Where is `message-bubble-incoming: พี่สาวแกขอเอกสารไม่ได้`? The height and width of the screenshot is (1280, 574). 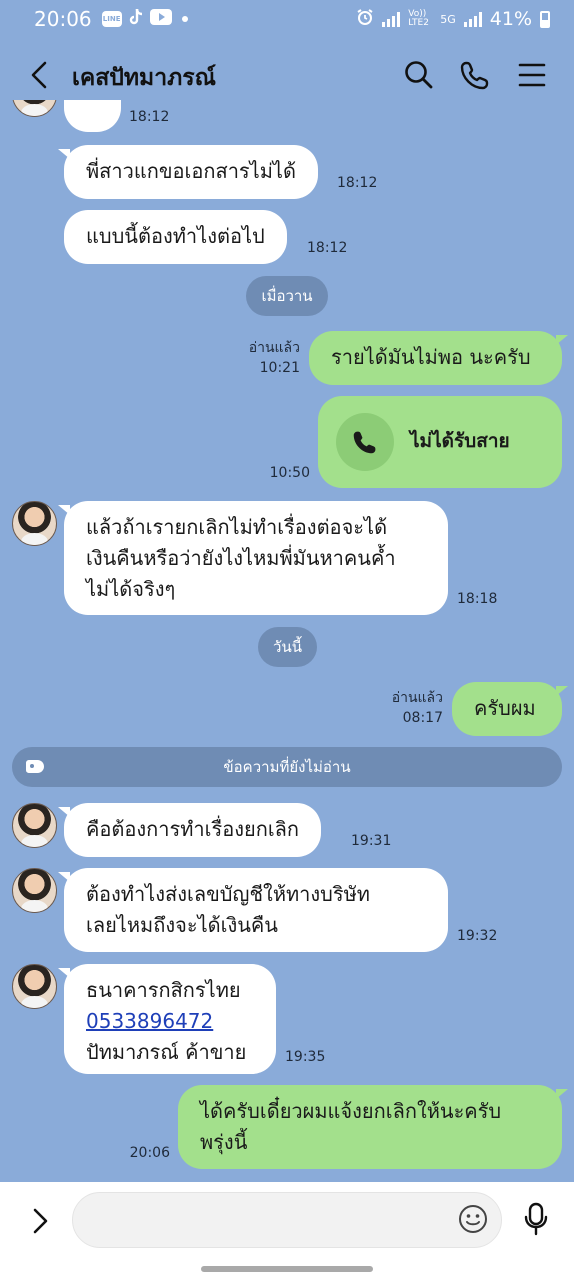 message-bubble-incoming: พี่สาวแกขอเอกสารไม่ได้ is located at coordinates (188, 172).